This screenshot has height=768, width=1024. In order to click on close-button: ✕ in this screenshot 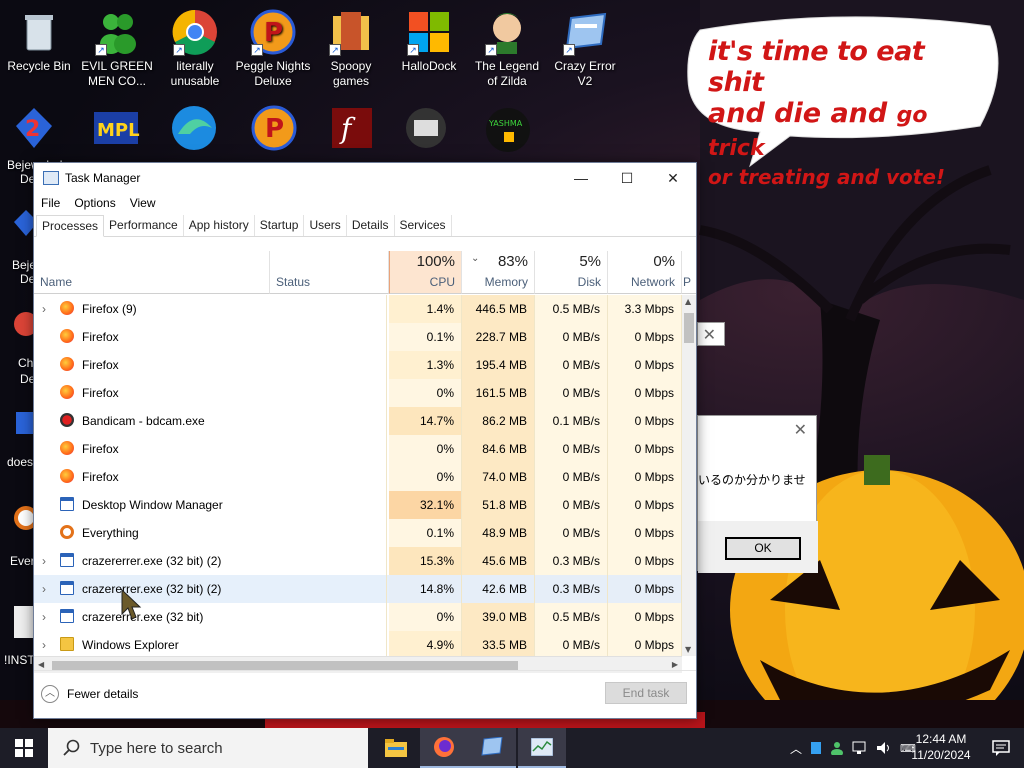, I will do `click(673, 178)`.